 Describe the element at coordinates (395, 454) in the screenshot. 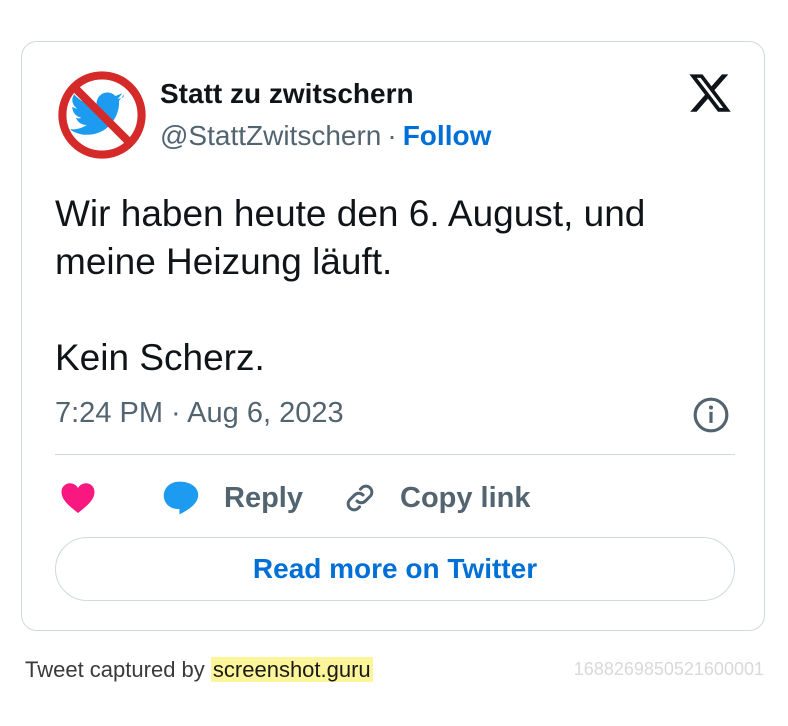

I see `divider` at that location.